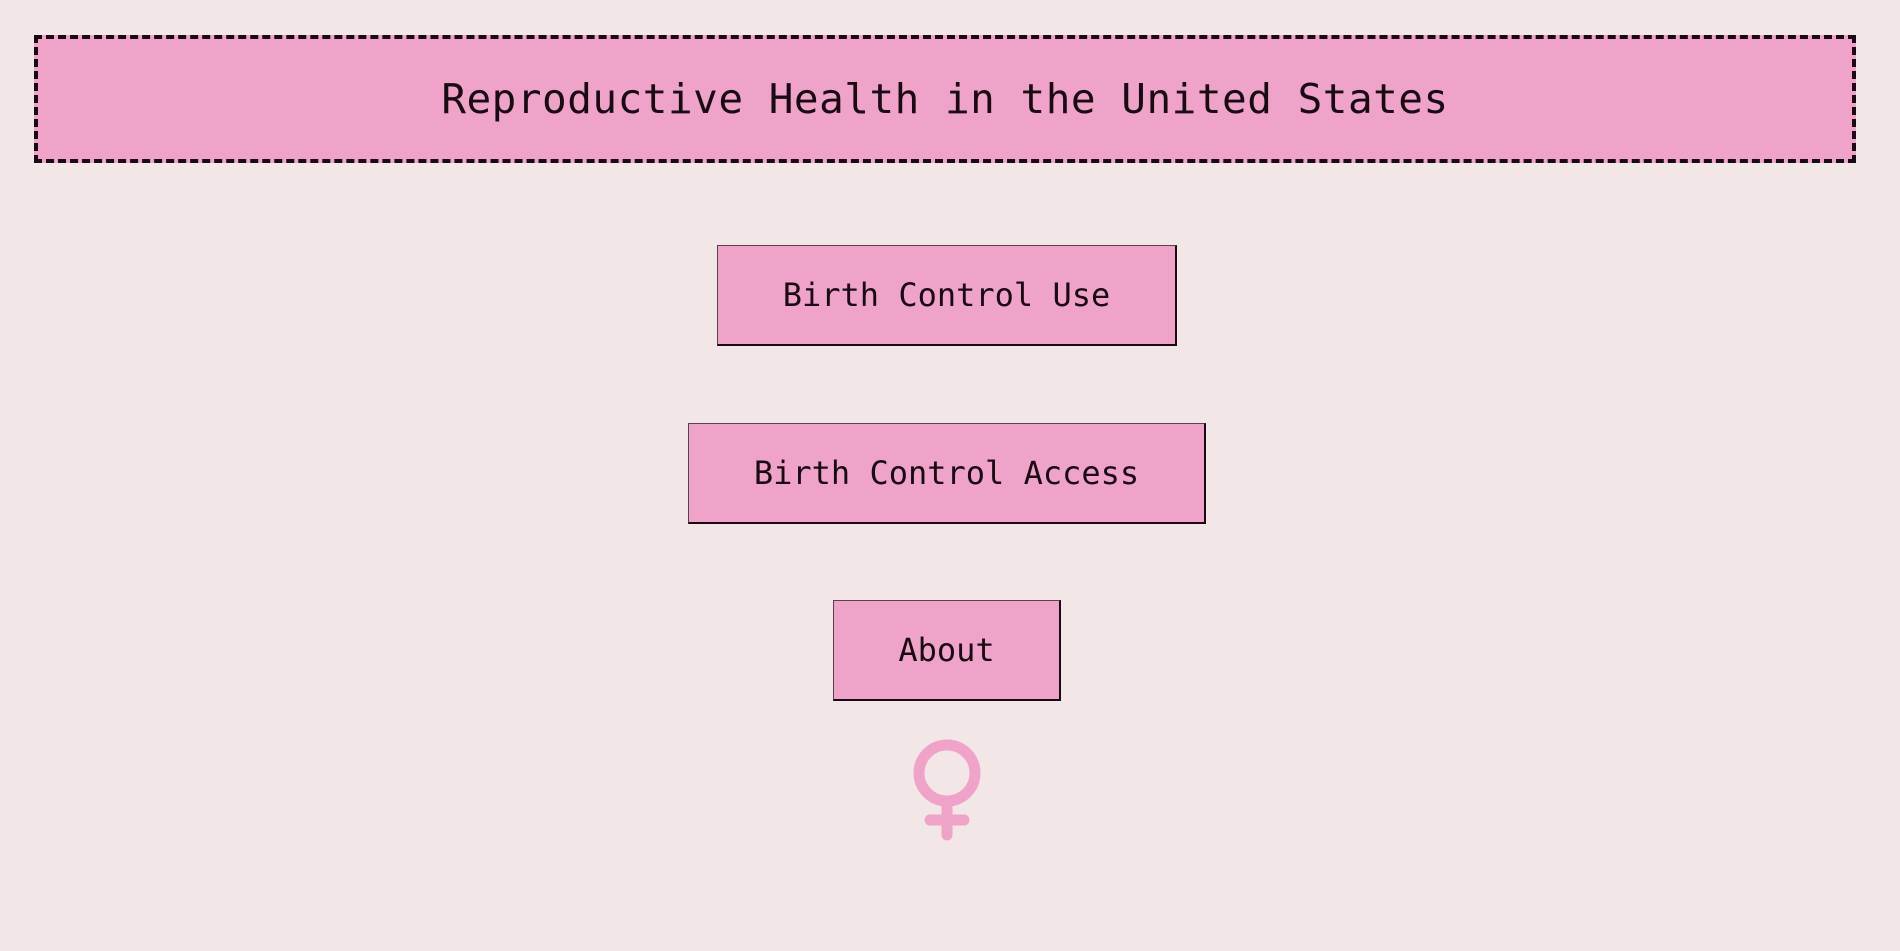 This screenshot has height=951, width=1900. I want to click on female-symbol-icon, so click(947, 790).